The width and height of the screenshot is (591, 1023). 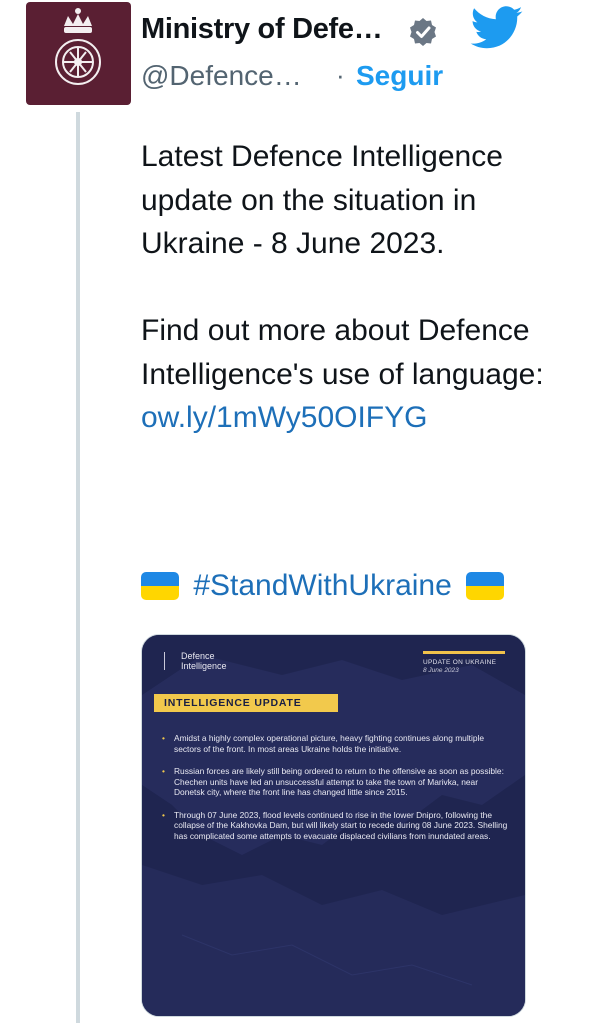 What do you see at coordinates (441, 670) in the screenshot?
I see `update-date: 8 June 2023` at bounding box center [441, 670].